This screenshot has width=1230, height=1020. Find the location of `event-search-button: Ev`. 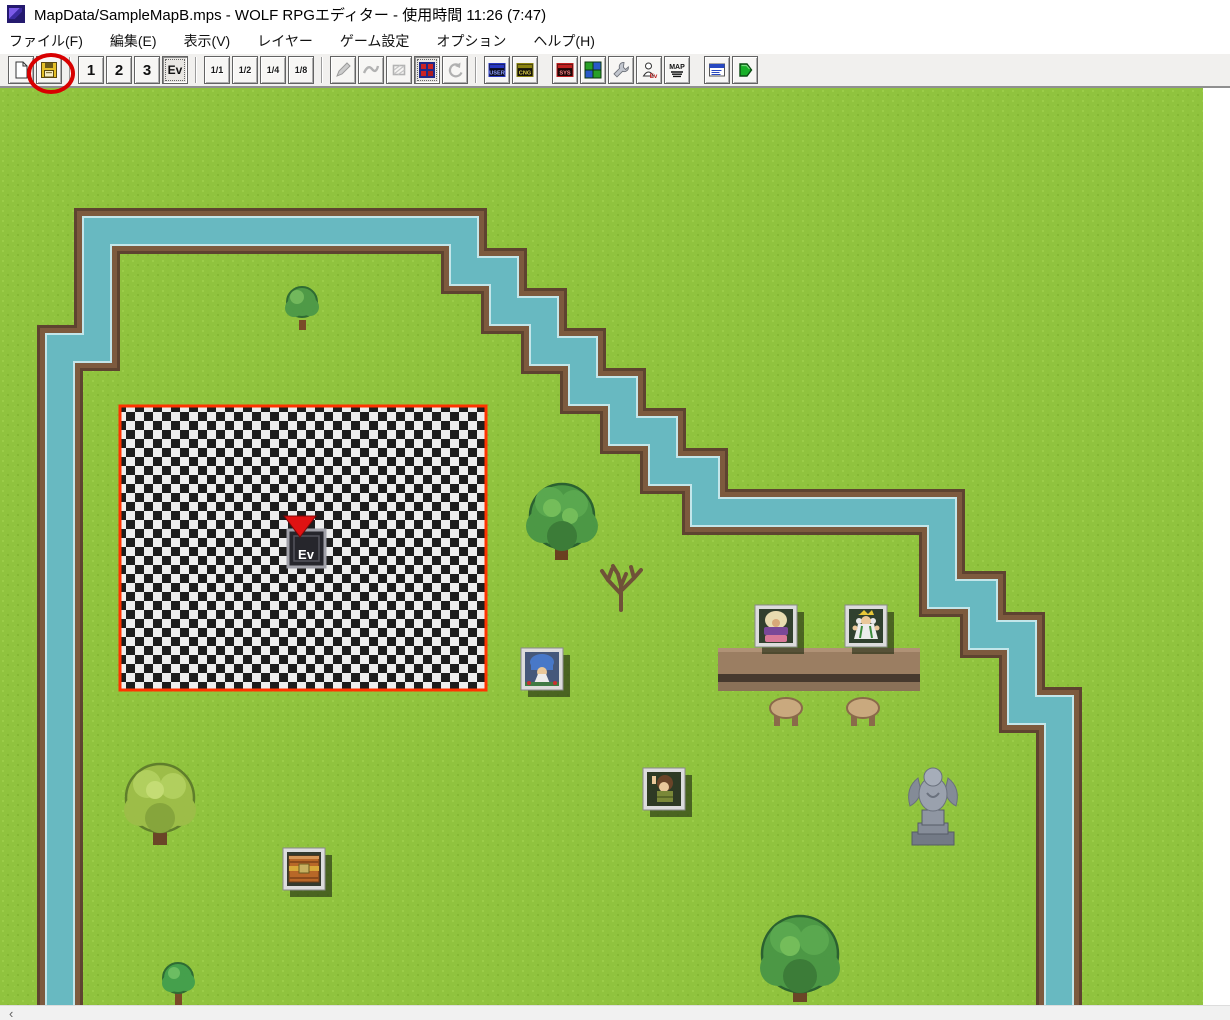

event-search-button: Ev is located at coordinates (649, 70).